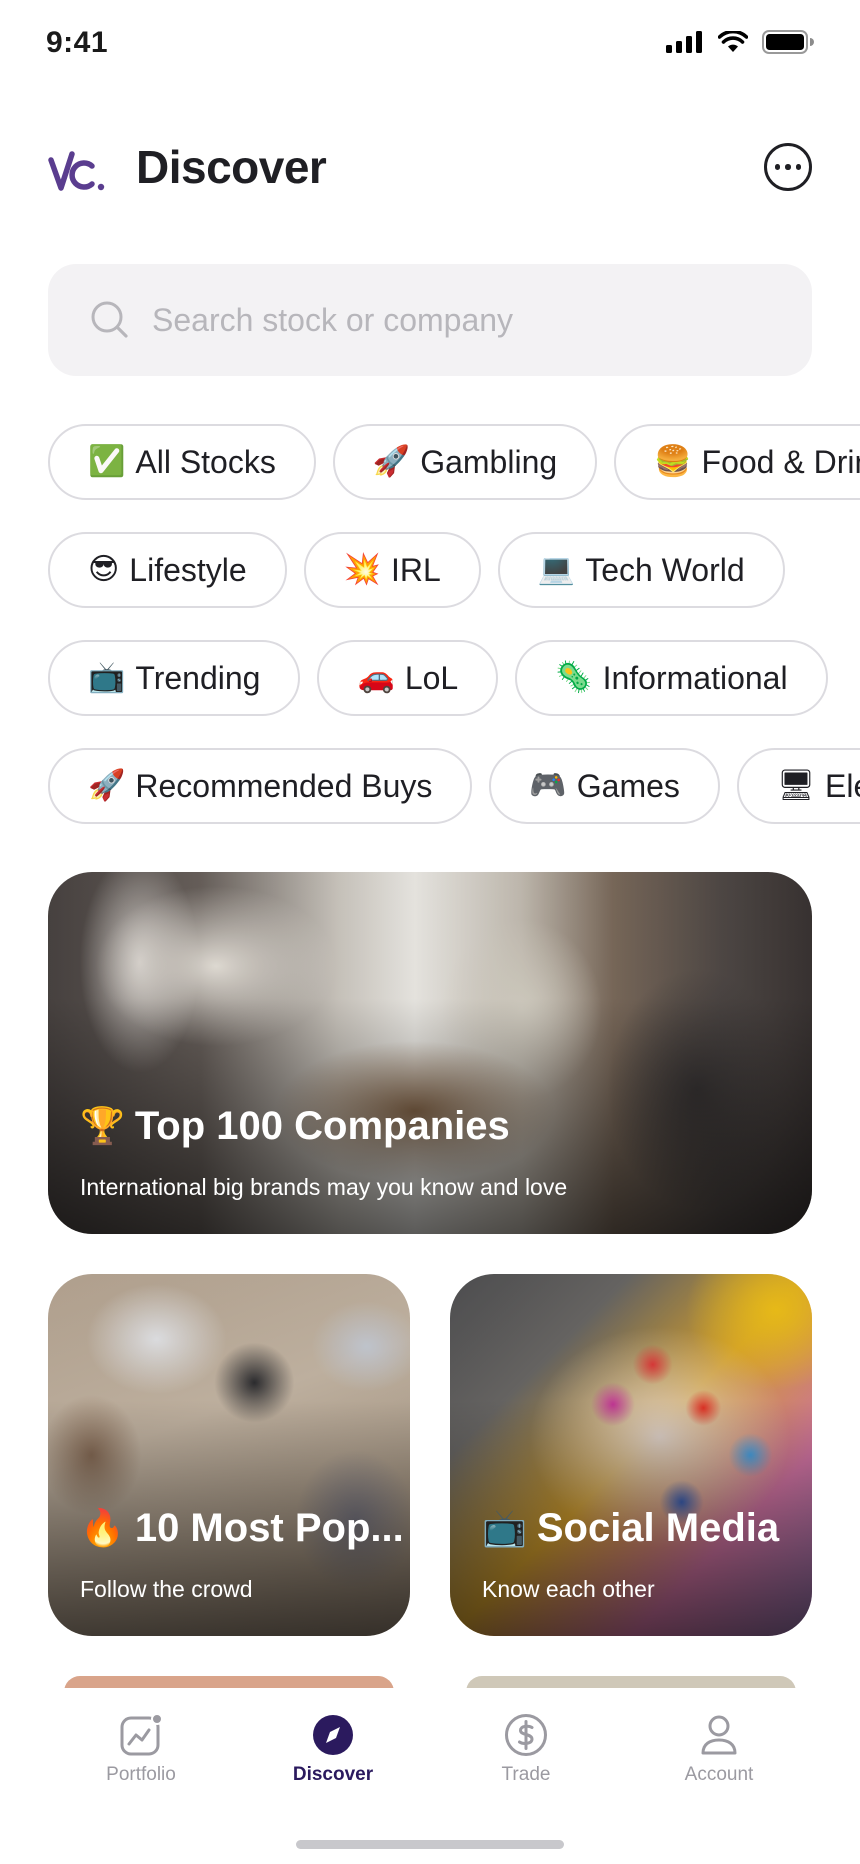 The width and height of the screenshot is (860, 1864). I want to click on tab-discover: Discover, so click(333, 1749).